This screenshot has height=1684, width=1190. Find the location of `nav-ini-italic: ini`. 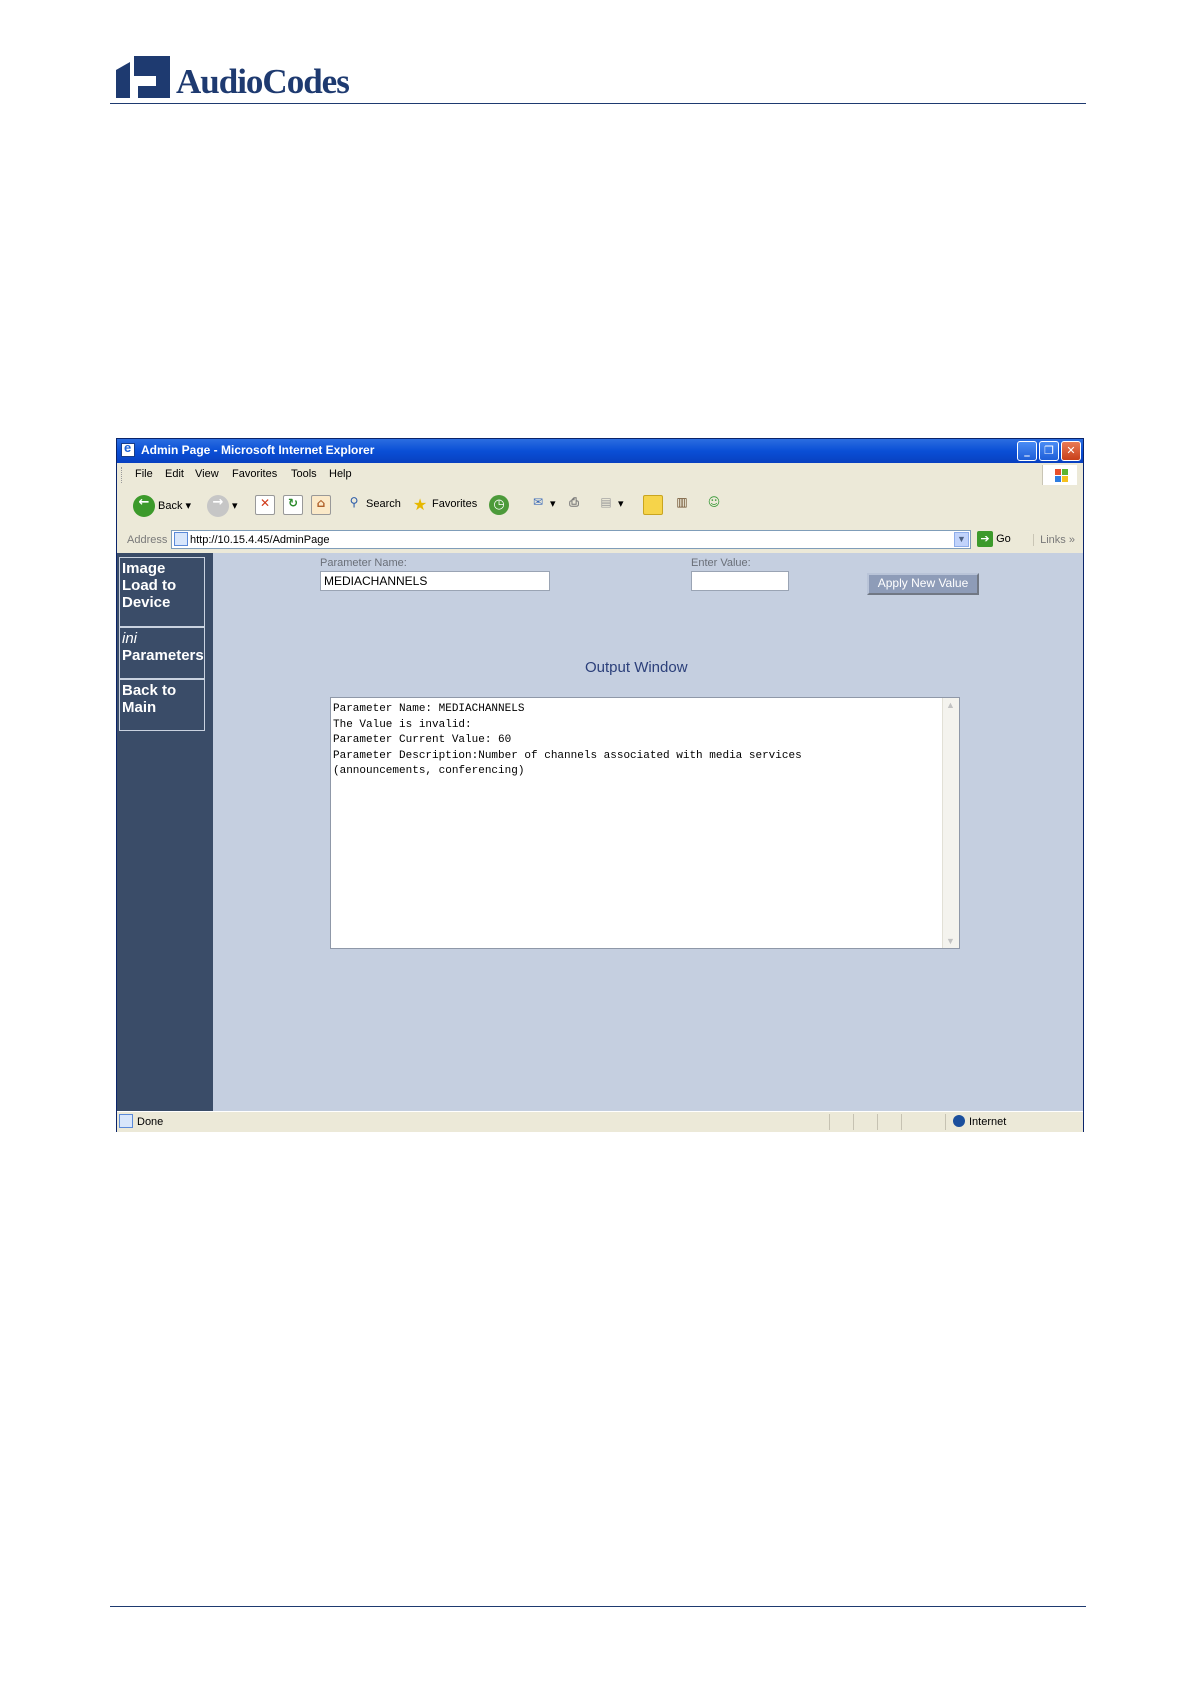

nav-ini-italic: ini is located at coordinates (130, 638).